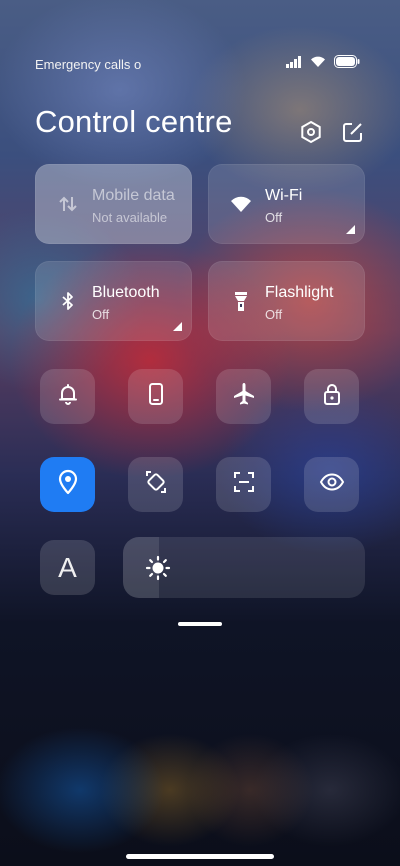 This screenshot has width=400, height=866. Describe the element at coordinates (68, 301) in the screenshot. I see `bluetooth-icon` at that location.